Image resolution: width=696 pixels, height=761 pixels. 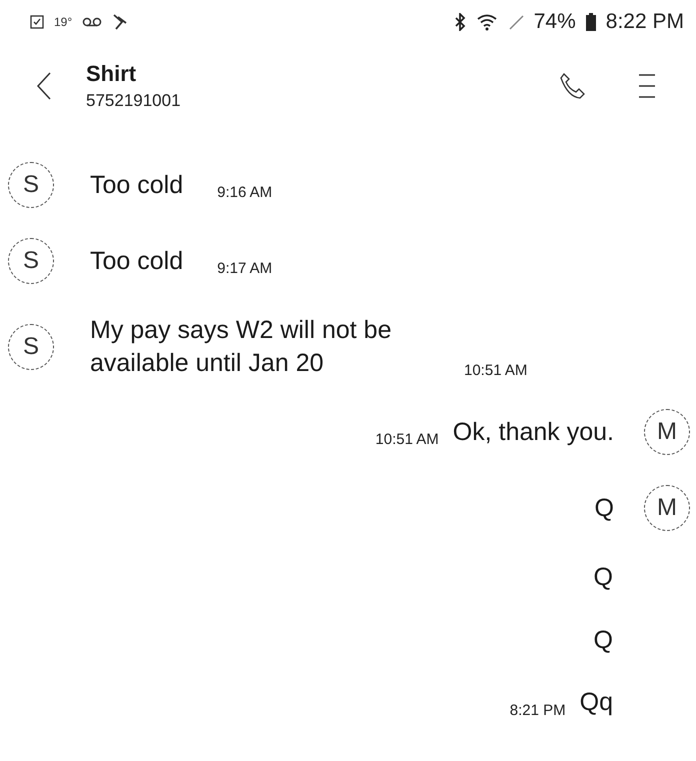 I want to click on message-text: Qq, so click(x=596, y=702).